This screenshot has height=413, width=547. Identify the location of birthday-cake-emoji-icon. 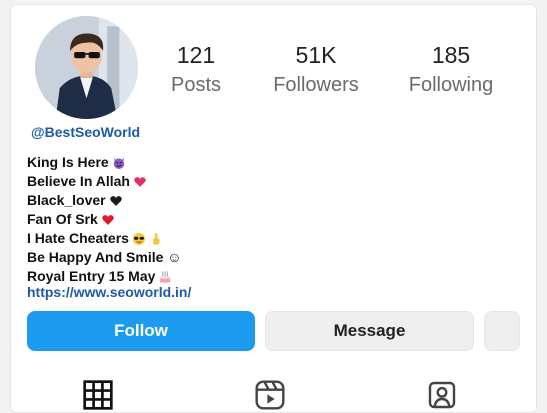
(165, 276).